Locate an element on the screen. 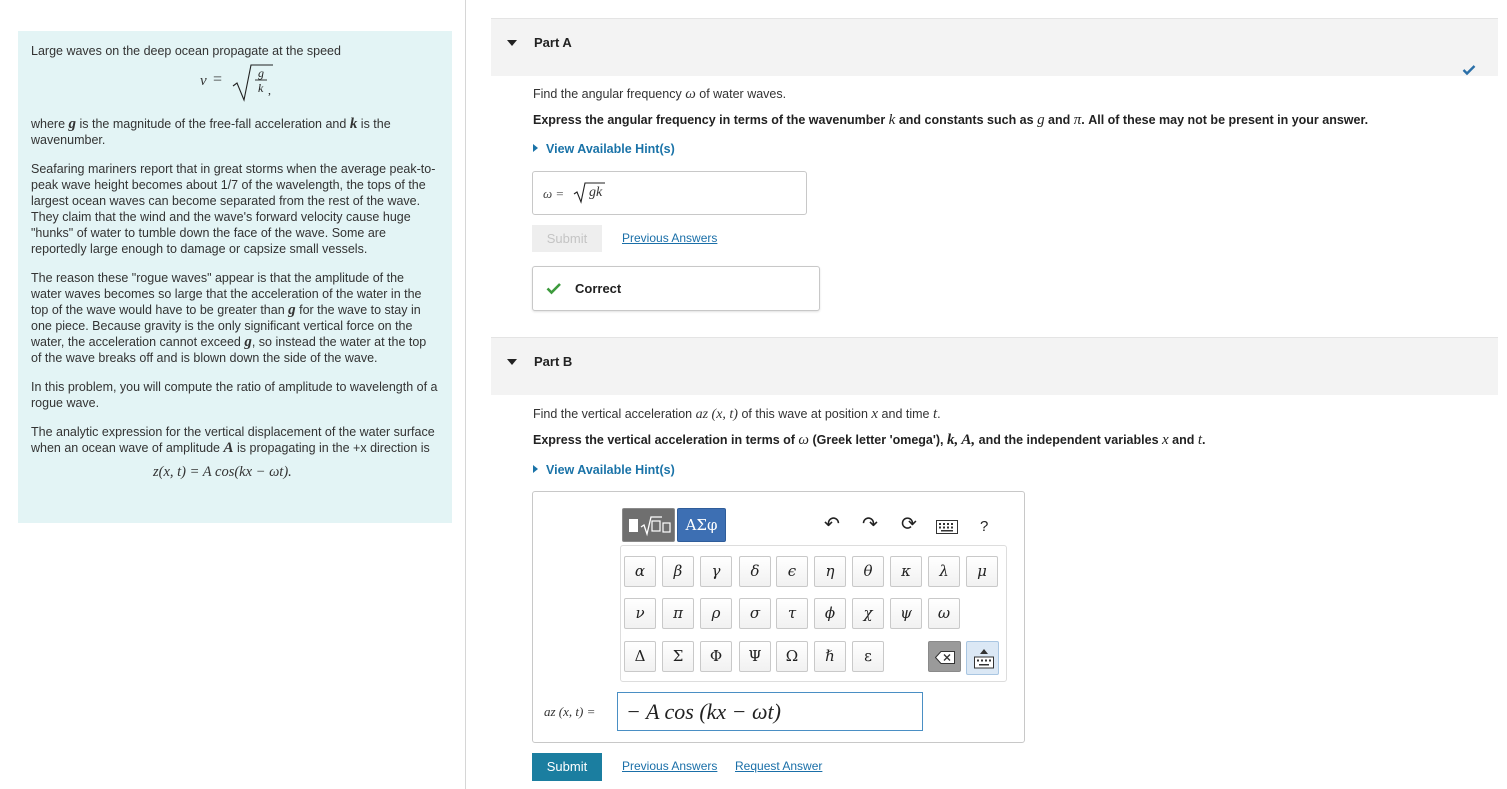 This screenshot has width=1507, height=789. part-a-previous-answers-link: Previous Answers is located at coordinates (669, 238).